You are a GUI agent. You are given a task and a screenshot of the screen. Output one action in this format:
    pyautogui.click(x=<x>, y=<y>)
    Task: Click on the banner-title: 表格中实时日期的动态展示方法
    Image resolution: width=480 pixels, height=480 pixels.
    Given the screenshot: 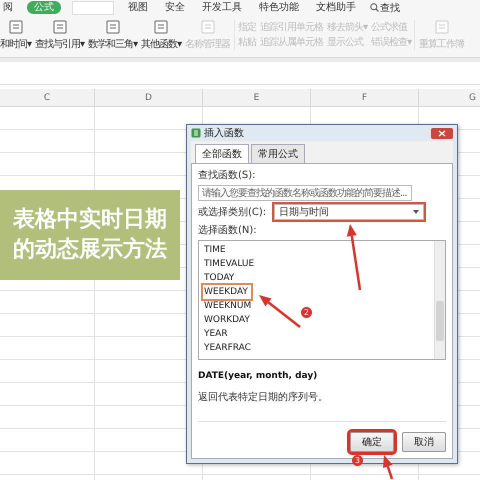 What is the action you would take?
    pyautogui.click(x=90, y=235)
    